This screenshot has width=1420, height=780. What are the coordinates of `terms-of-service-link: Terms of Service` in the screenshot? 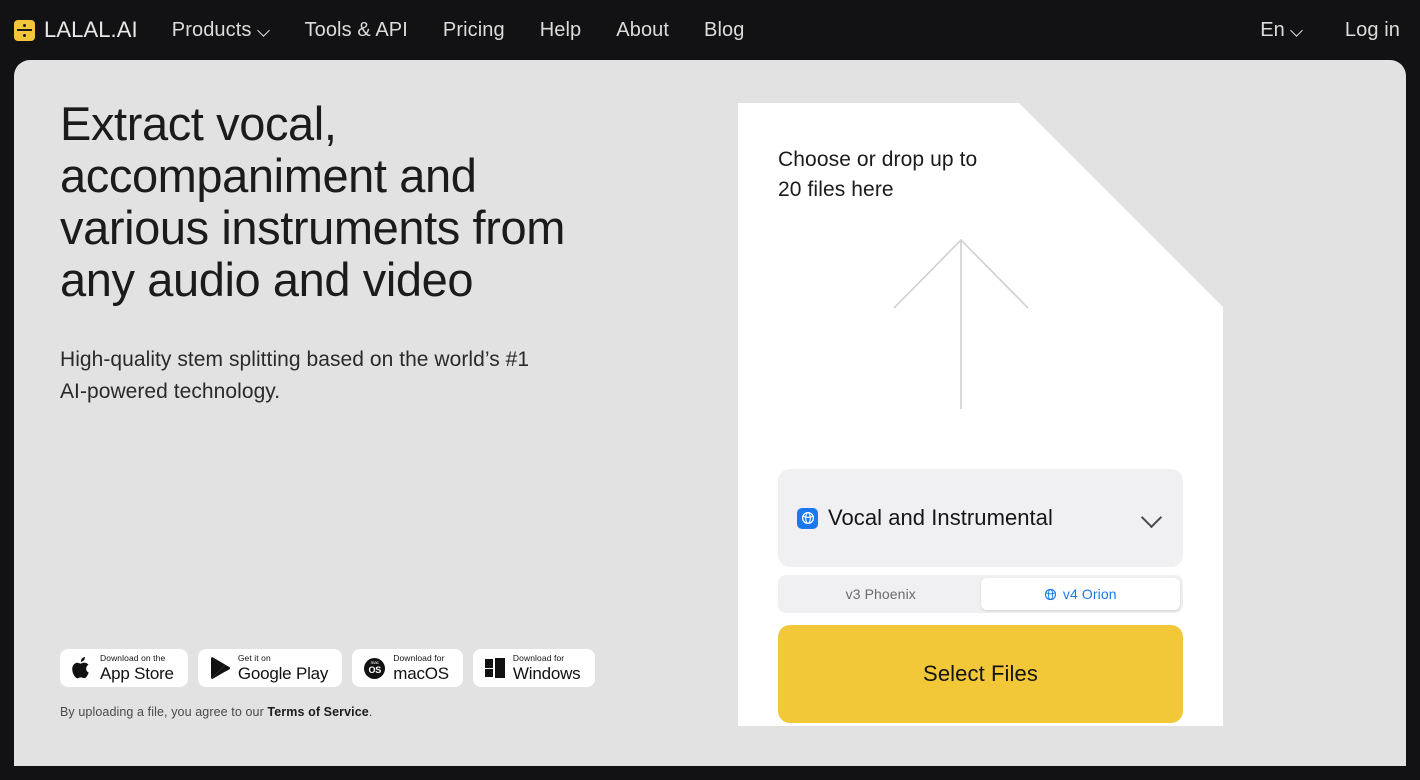 It's located at (317, 712).